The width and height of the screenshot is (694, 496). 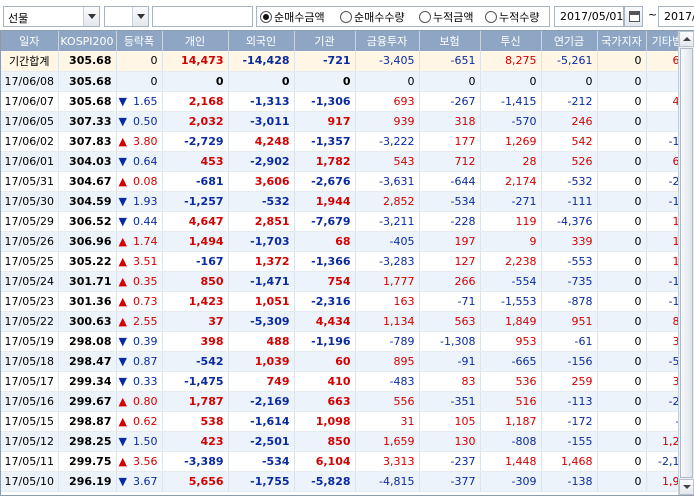 I want to click on fin-invest-cell: 895, so click(x=387, y=361).